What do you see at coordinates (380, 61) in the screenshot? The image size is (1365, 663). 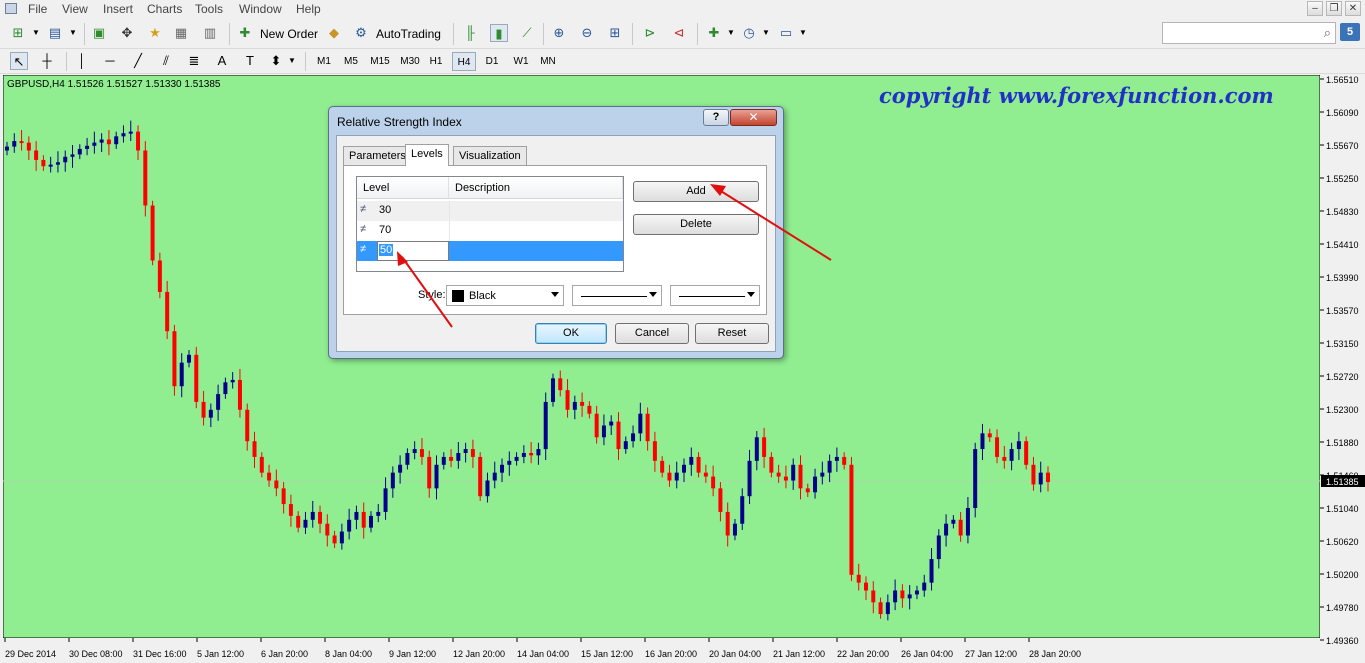 I see `timeframe-m15: M15` at bounding box center [380, 61].